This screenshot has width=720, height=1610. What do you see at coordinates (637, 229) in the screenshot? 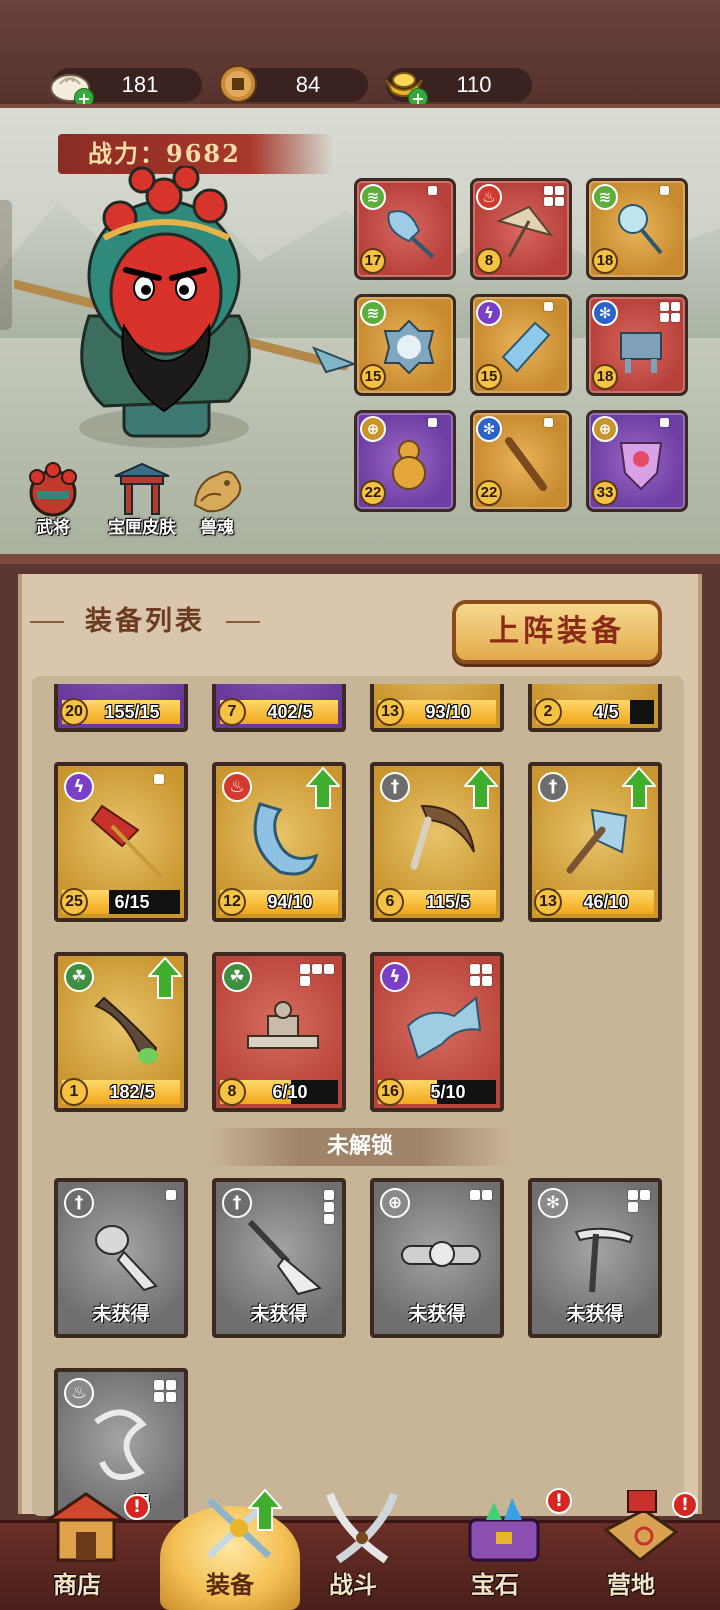
I see `equipped-slot: ≋ 18` at bounding box center [637, 229].